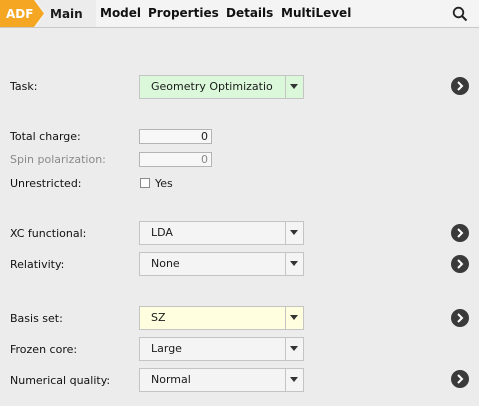 Image resolution: width=479 pixels, height=406 pixels. I want to click on tab-properties: Properties, so click(183, 13).